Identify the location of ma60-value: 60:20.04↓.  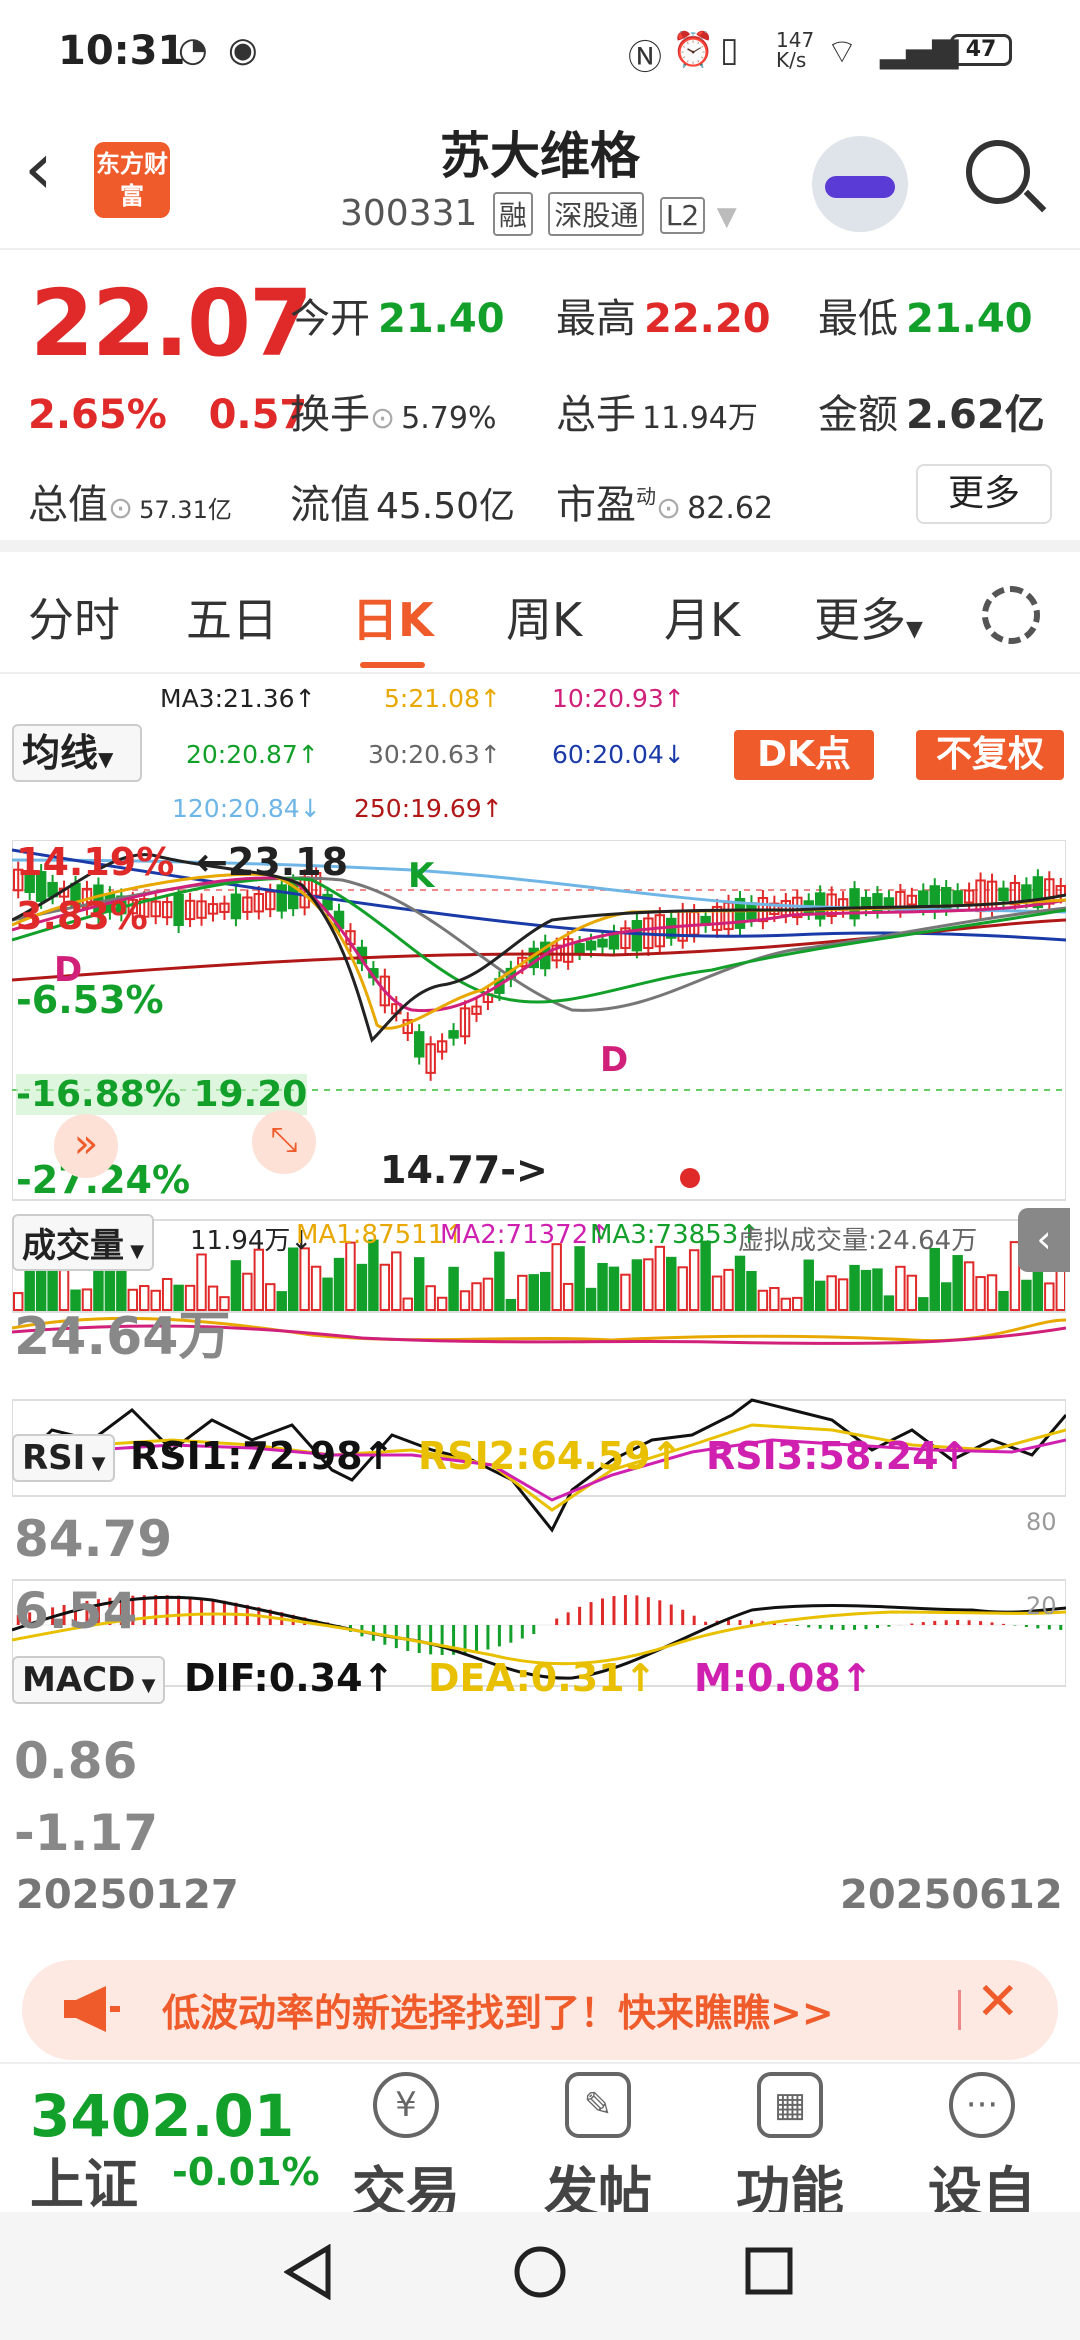
(618, 754).